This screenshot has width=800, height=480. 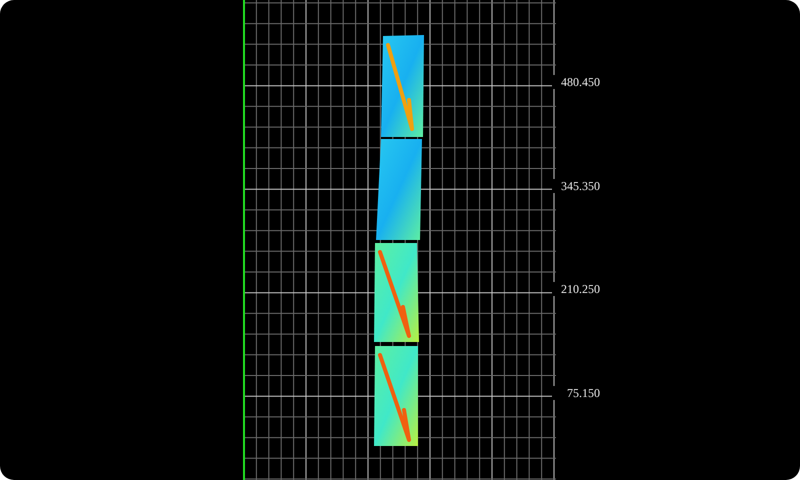 I want to click on axis-label: 480.450, so click(x=576, y=82).